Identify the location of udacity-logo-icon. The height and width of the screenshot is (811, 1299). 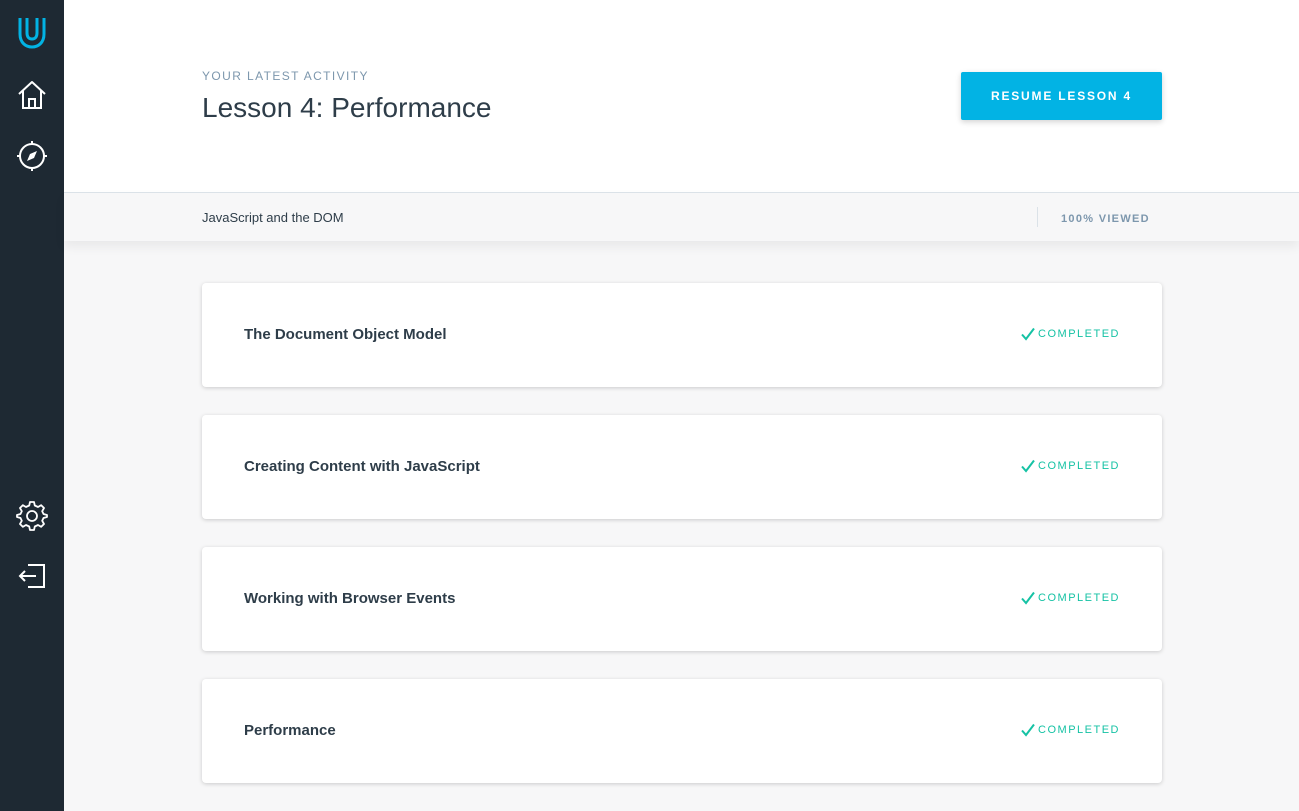
(32, 32).